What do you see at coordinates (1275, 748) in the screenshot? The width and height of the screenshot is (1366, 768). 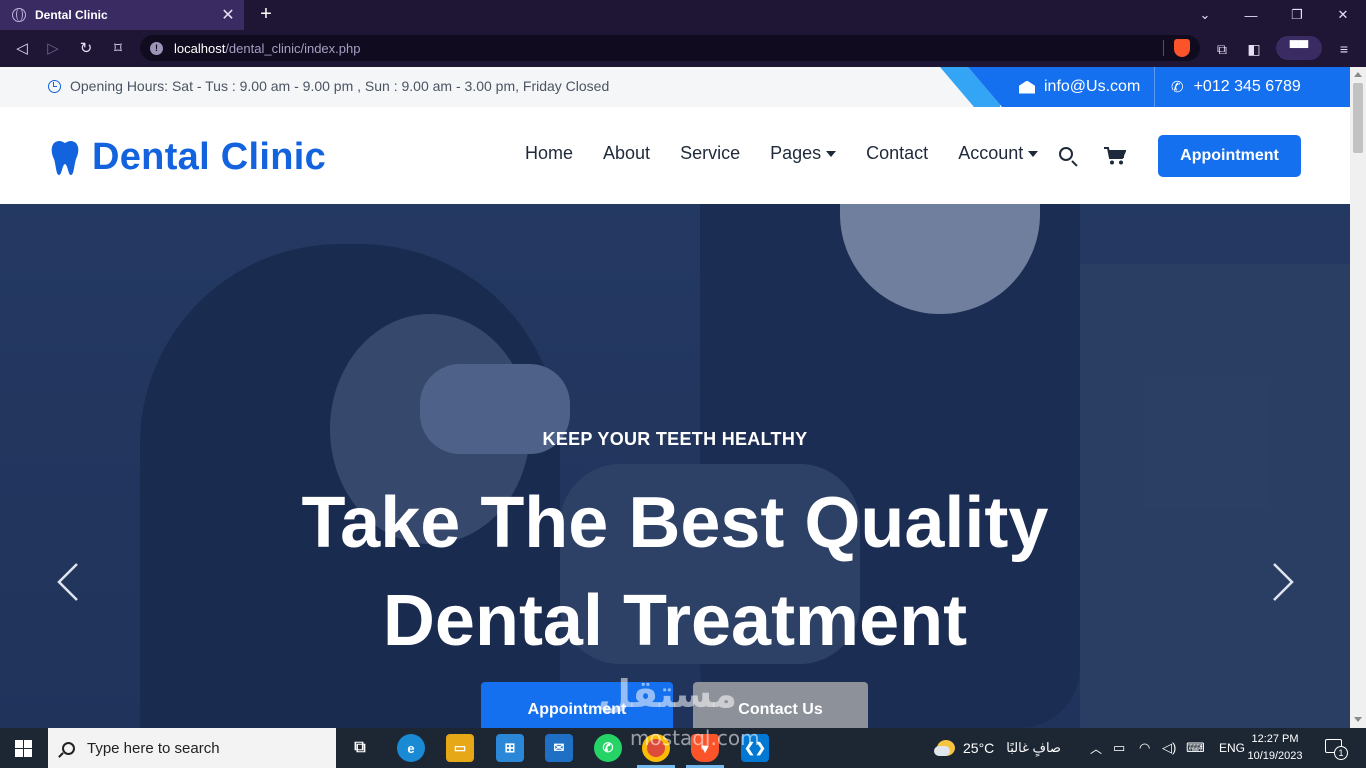 I see `taskbar-clock: 12:27 PM 10/19/2023` at bounding box center [1275, 748].